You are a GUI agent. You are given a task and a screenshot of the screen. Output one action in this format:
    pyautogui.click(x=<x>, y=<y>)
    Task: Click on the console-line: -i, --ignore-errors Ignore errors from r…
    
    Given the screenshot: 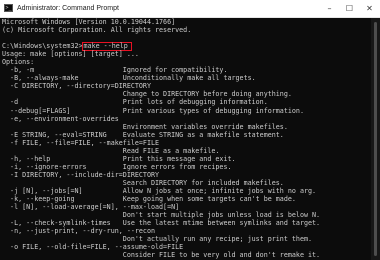 What is the action you would take?
    pyautogui.click(x=117, y=166)
    